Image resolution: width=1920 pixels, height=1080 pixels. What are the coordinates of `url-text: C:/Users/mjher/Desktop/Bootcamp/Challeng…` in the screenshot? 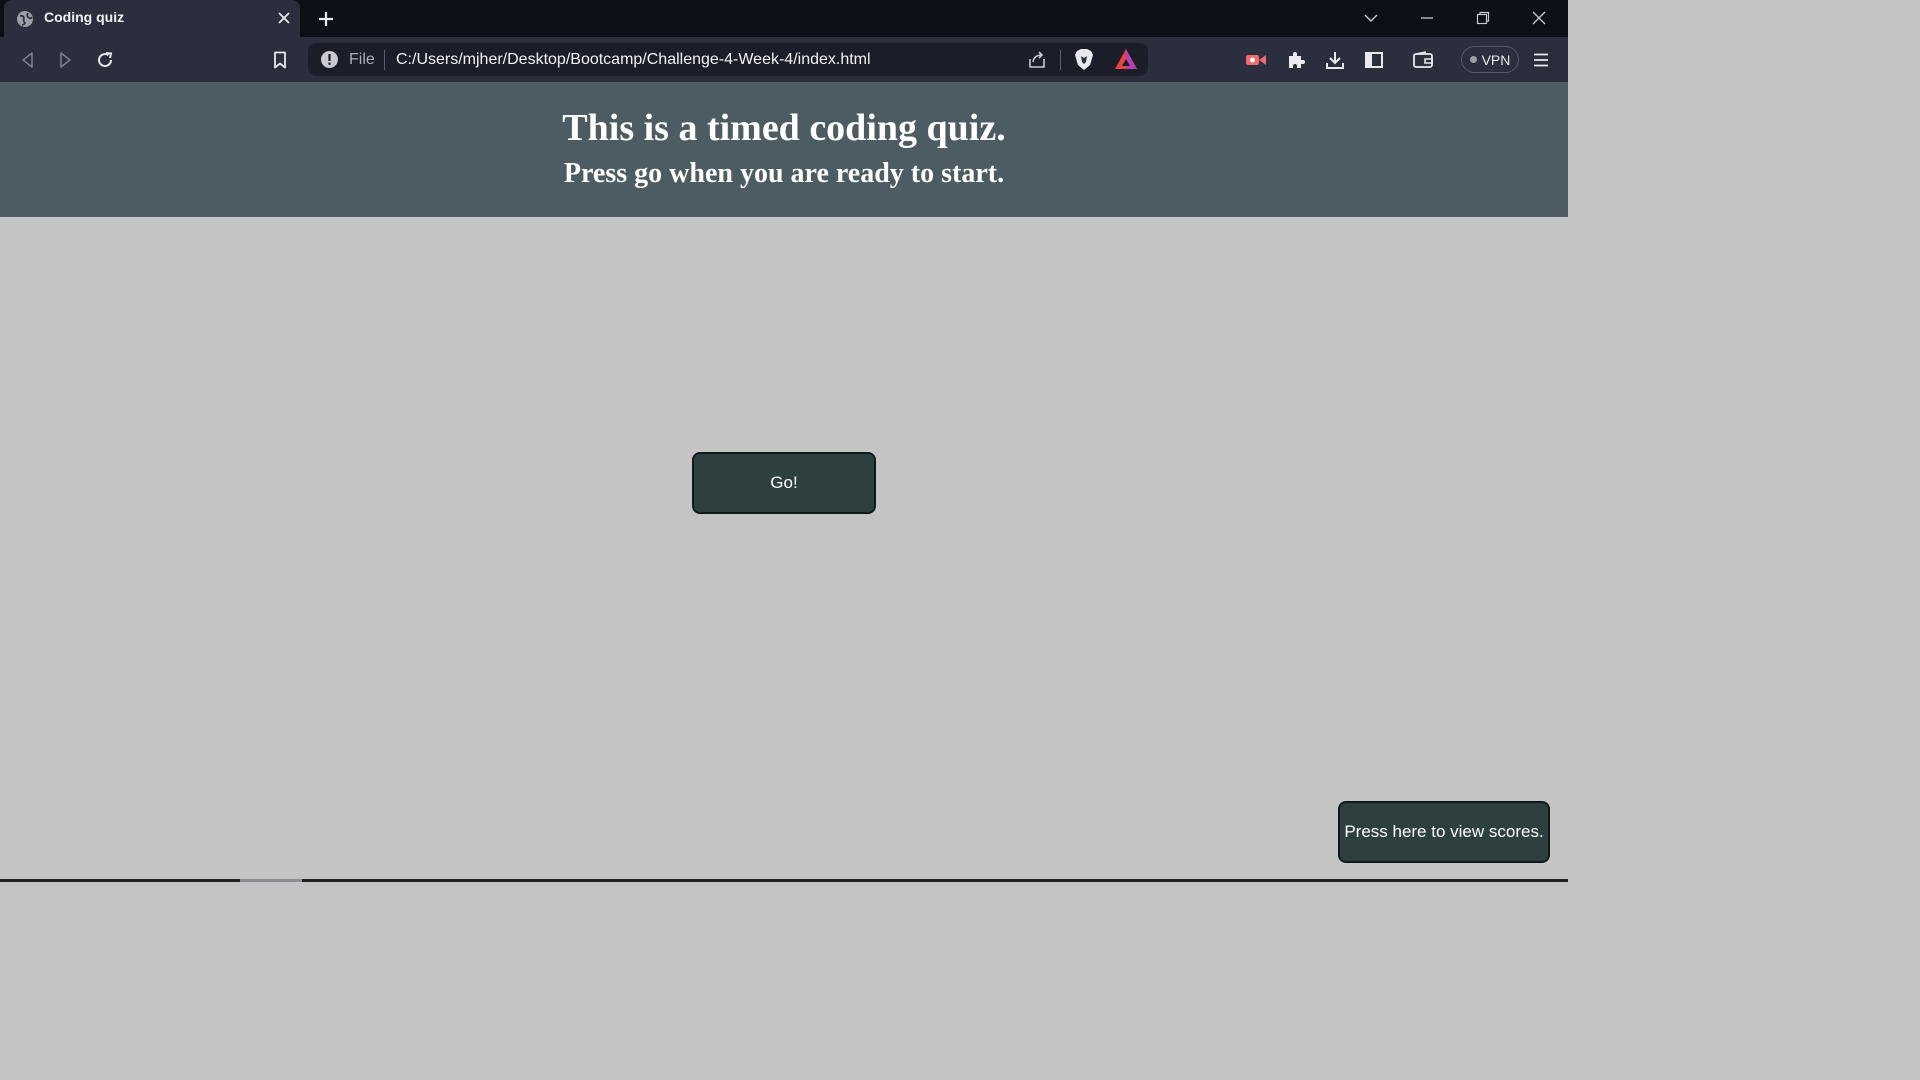 It's located at (633, 60).